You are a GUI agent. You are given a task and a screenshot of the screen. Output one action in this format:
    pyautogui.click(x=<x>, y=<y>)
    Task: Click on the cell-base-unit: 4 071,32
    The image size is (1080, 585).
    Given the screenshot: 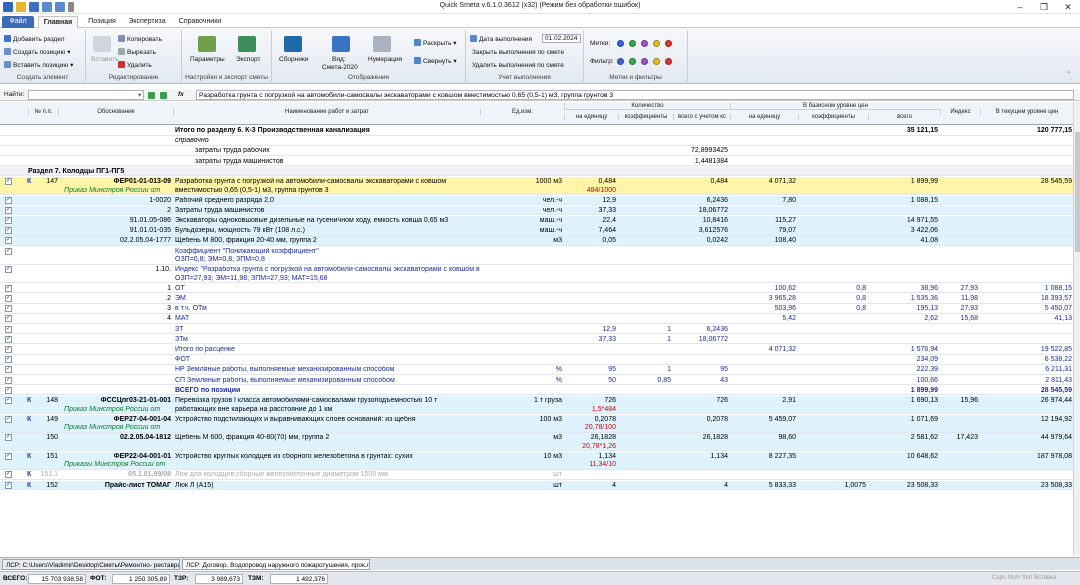 What is the action you would take?
    pyautogui.click(x=763, y=182)
    